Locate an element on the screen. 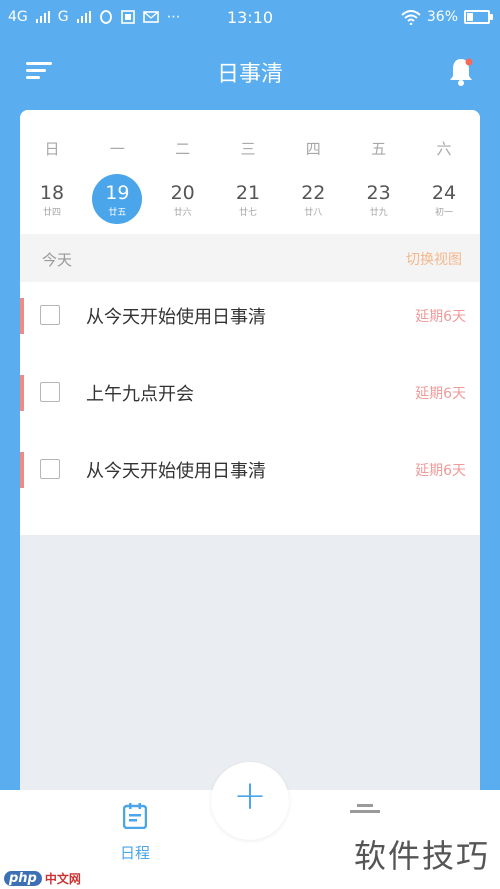 The width and height of the screenshot is (500, 889). date-number: 22 is located at coordinates (313, 193).